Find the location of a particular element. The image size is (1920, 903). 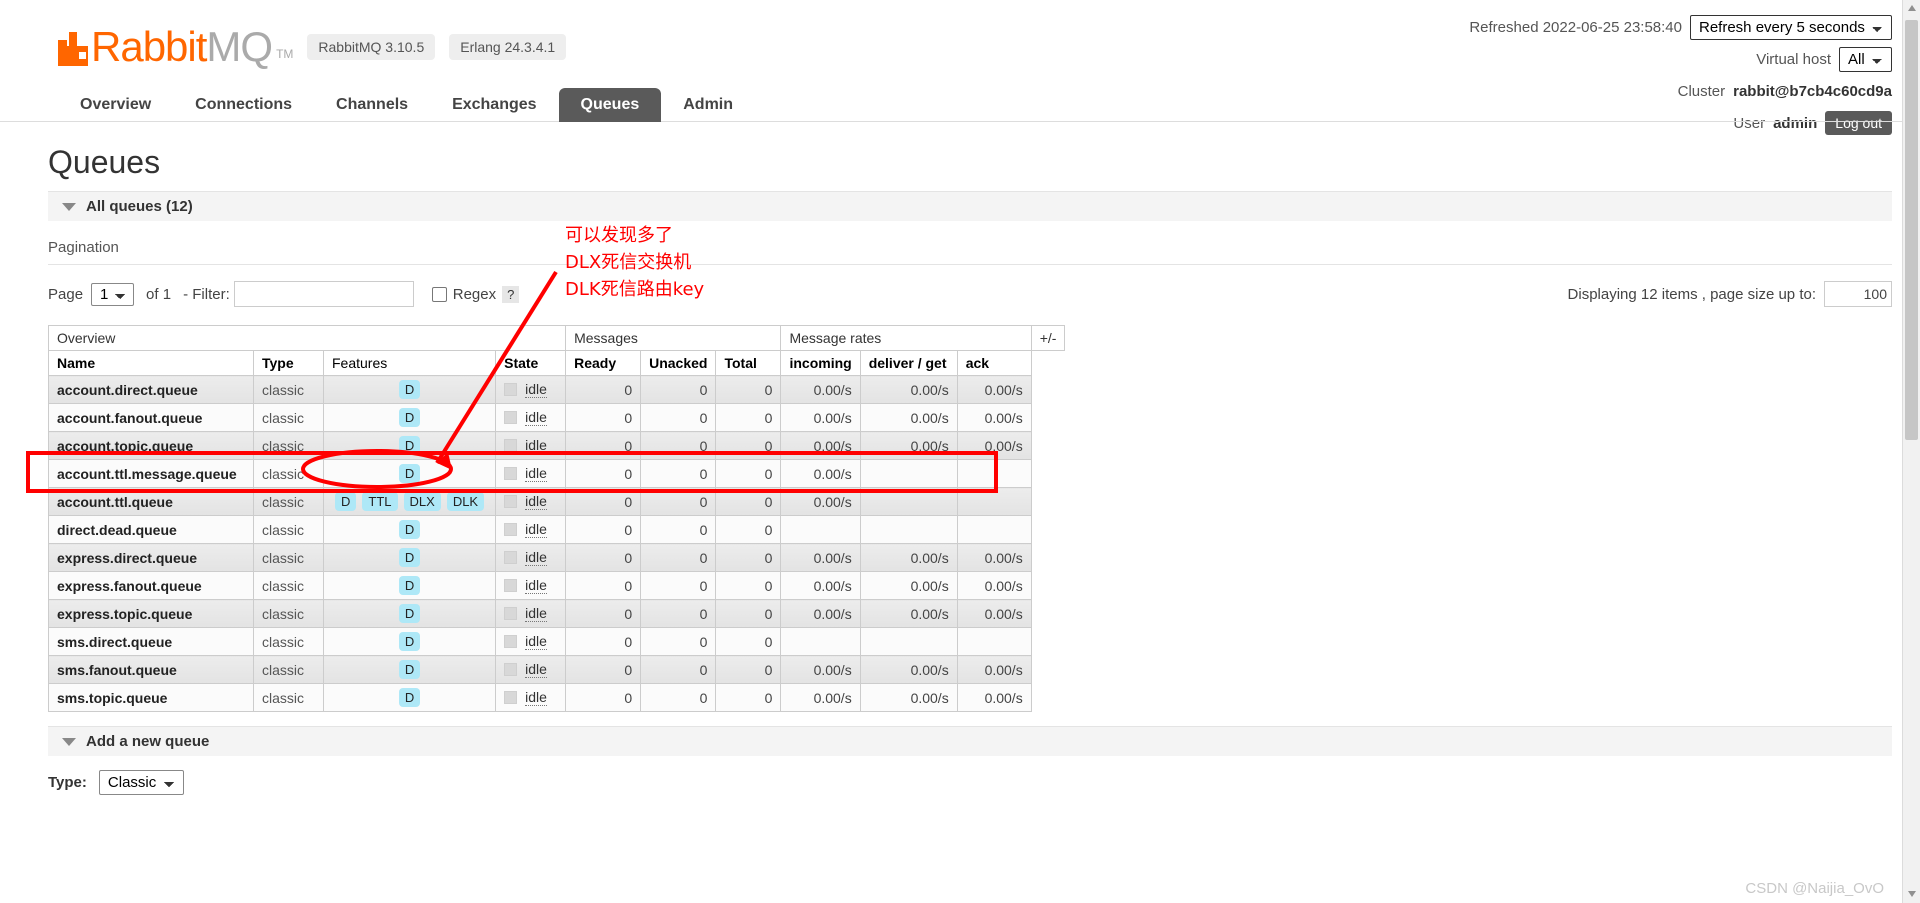

page-number-select: 1 is located at coordinates (113, 294).